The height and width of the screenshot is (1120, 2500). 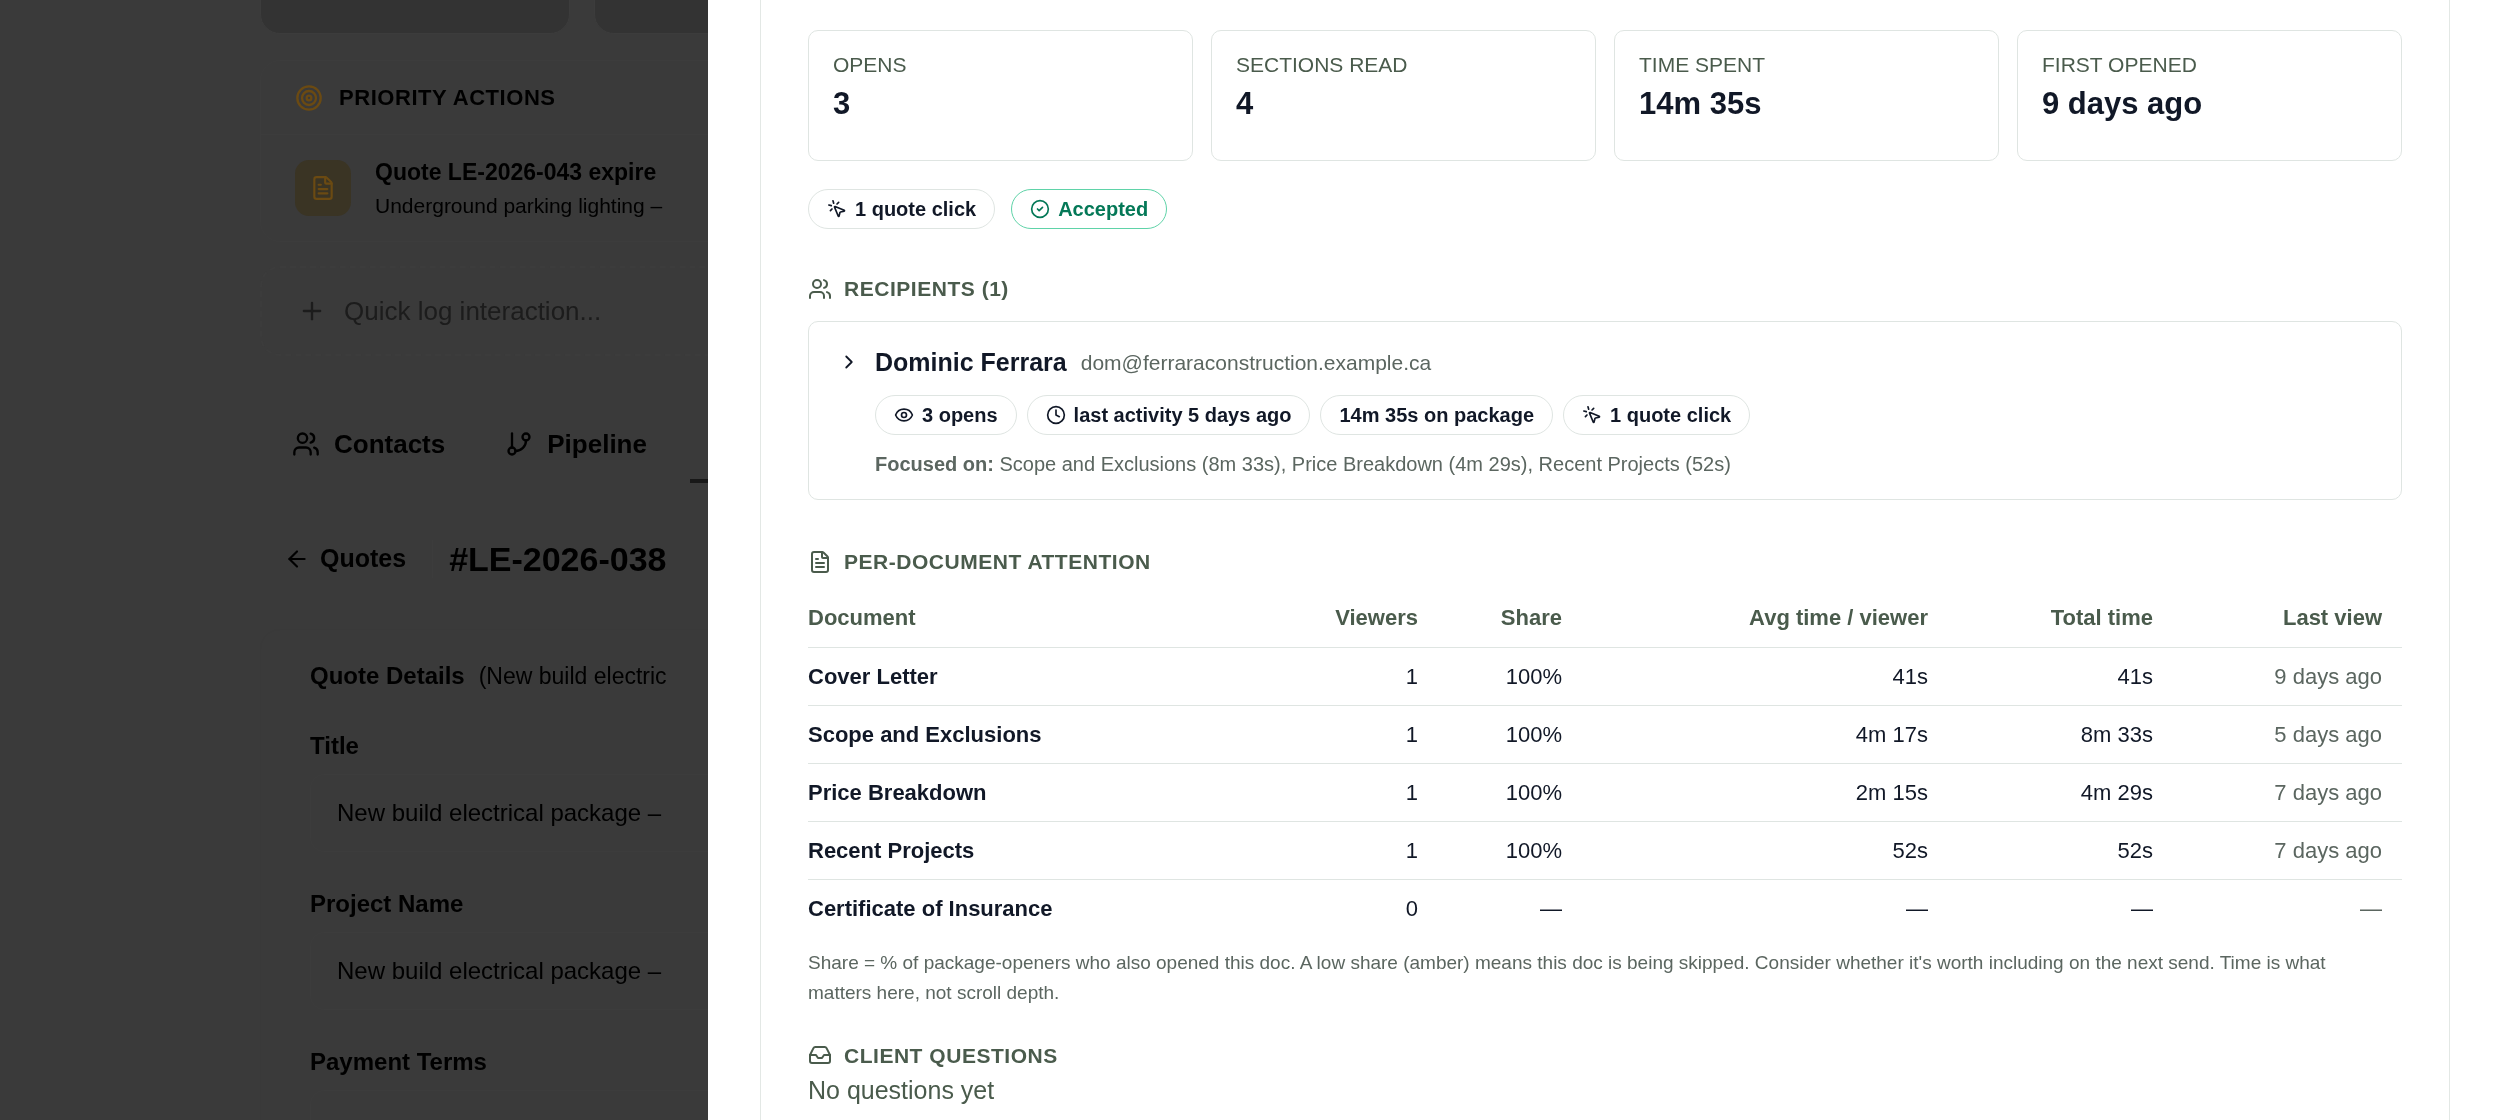 I want to click on stat-label: FIRST OPENED, so click(x=2120, y=65).